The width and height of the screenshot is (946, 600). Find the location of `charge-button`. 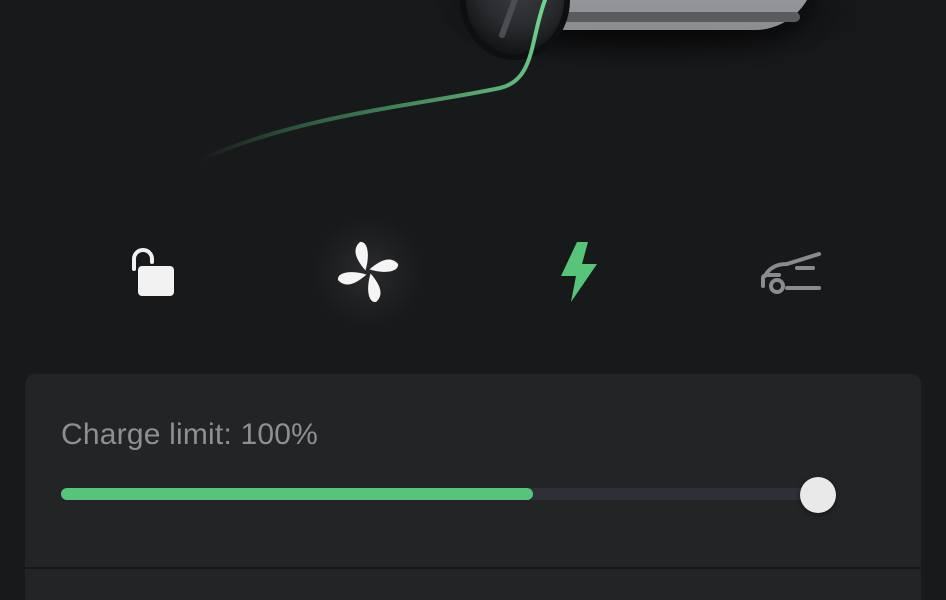

charge-button is located at coordinates (580, 272).